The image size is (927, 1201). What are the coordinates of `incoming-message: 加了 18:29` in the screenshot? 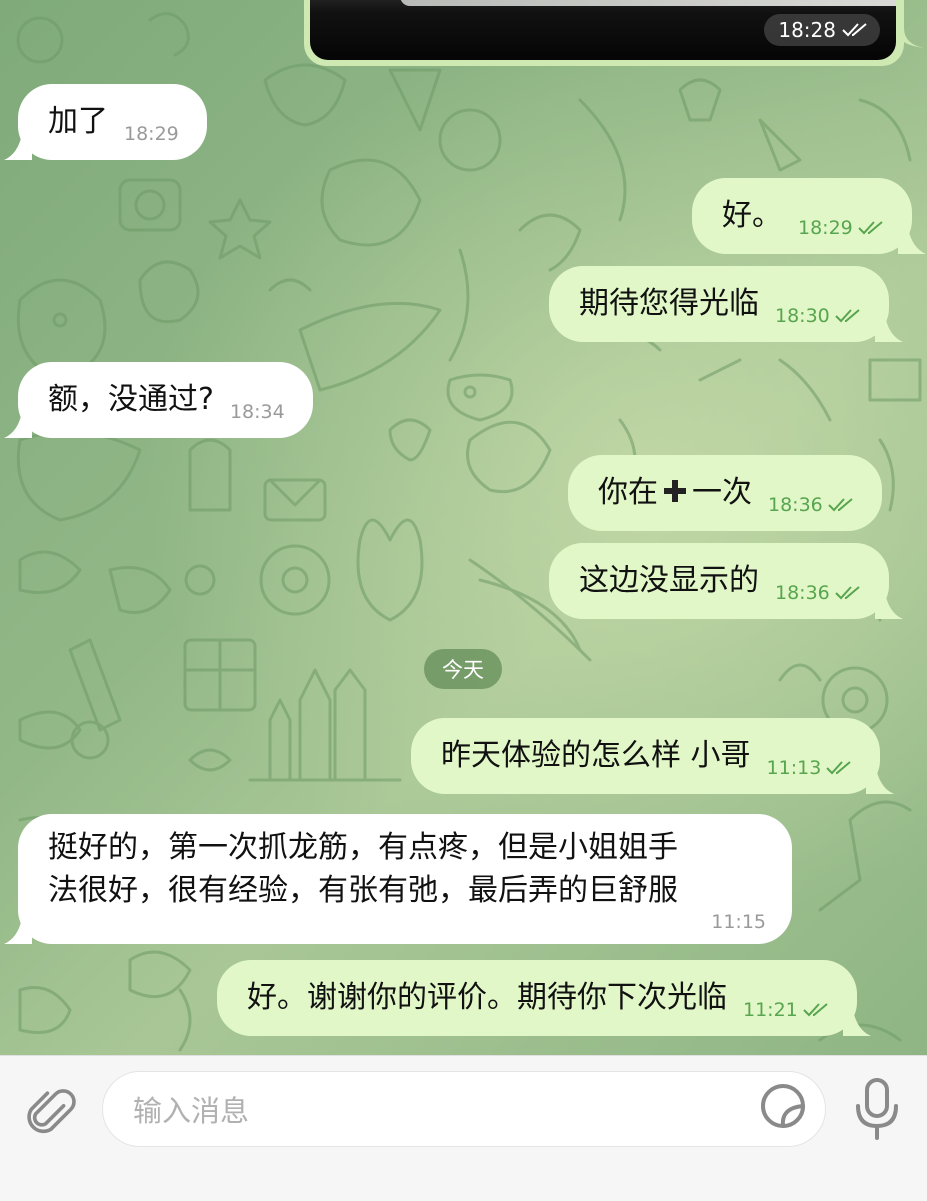 It's located at (105, 122).